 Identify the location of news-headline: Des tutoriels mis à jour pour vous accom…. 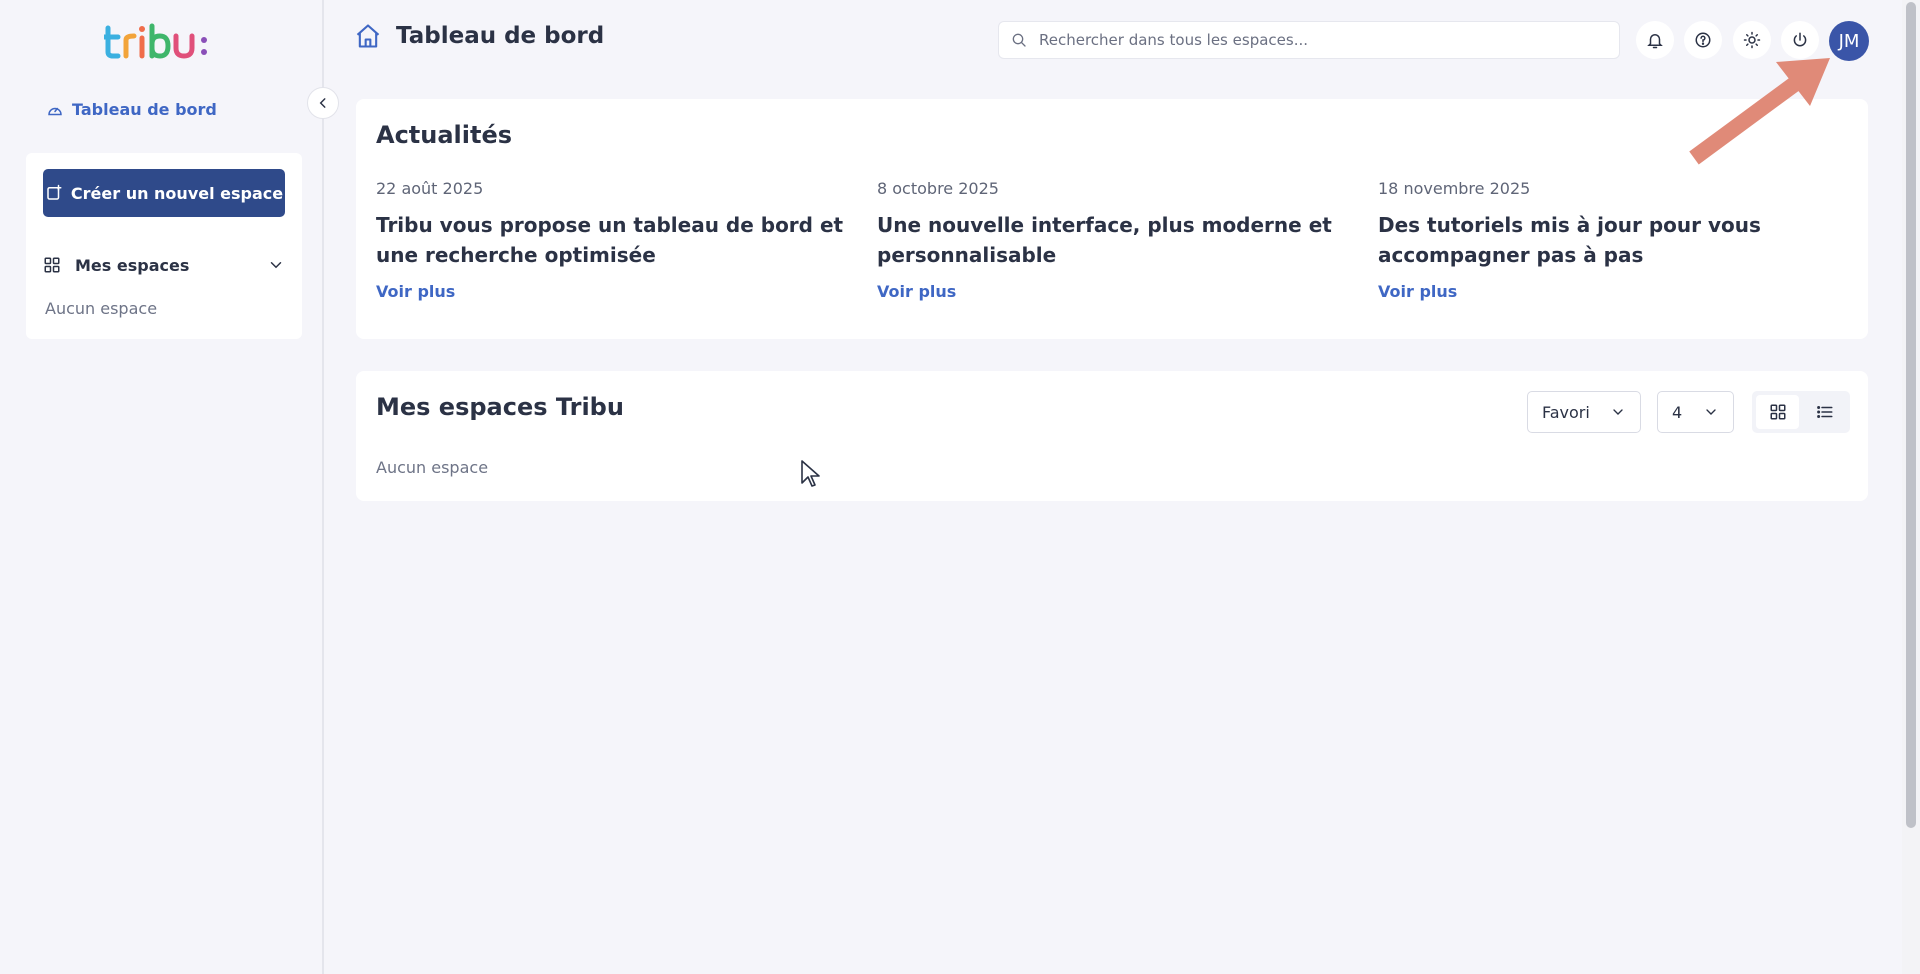
(1569, 240).